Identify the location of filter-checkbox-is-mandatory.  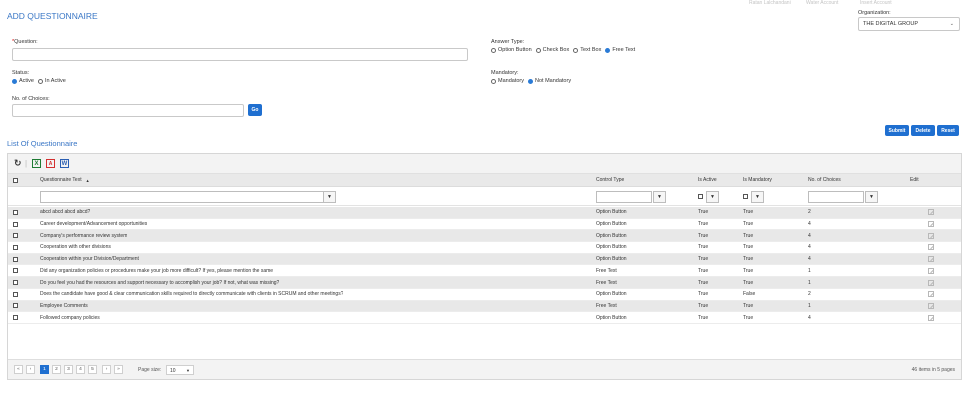
(745, 196).